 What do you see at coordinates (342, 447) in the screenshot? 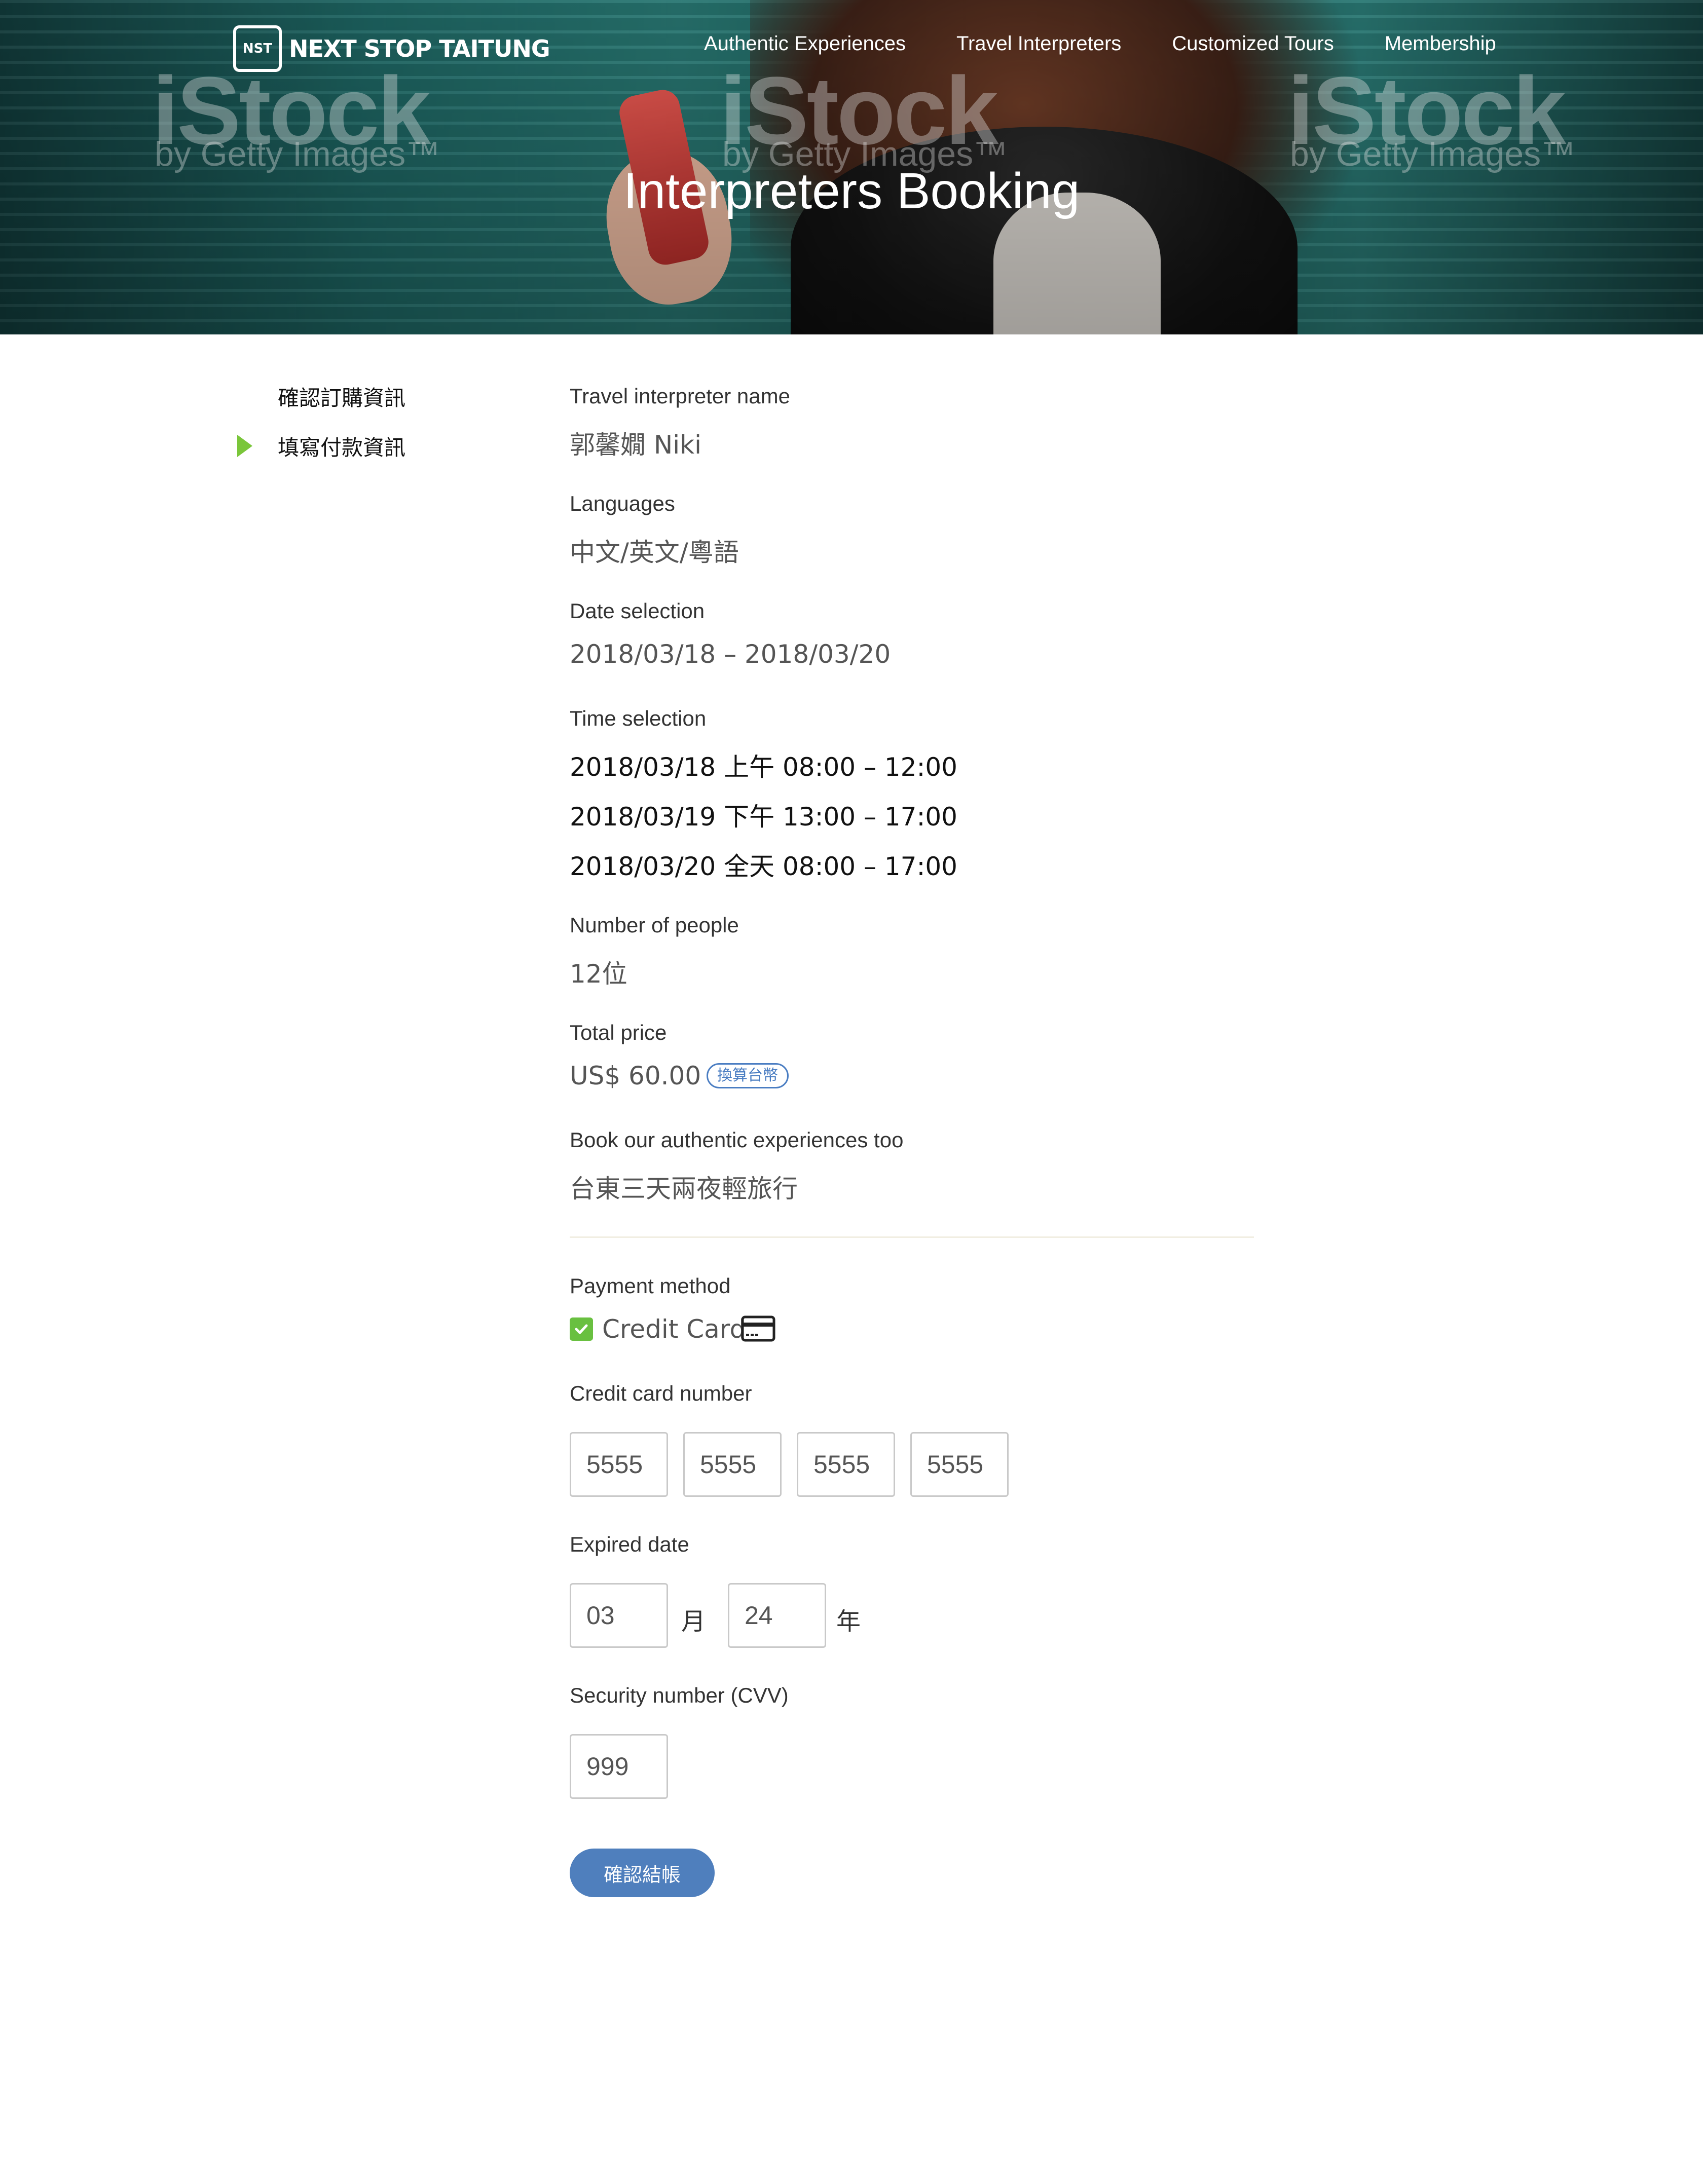
I see `step-label: 填寫付款資訊` at bounding box center [342, 447].